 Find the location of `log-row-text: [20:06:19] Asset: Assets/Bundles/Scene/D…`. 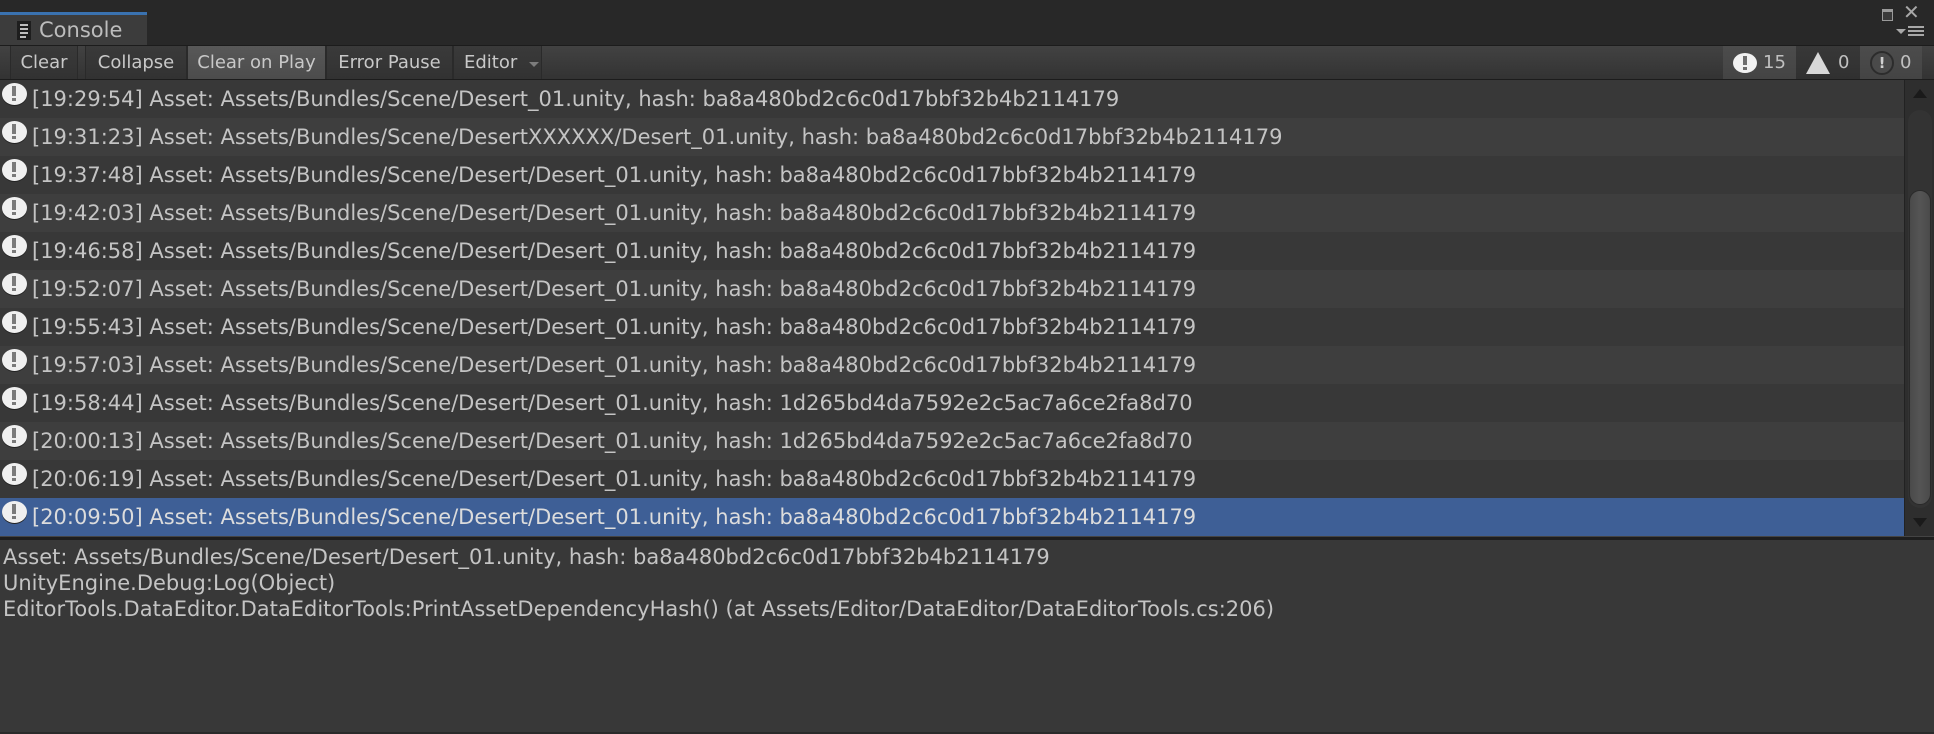

log-row-text: [20:06:19] Asset: Assets/Bundles/Scene/D… is located at coordinates (614, 479).